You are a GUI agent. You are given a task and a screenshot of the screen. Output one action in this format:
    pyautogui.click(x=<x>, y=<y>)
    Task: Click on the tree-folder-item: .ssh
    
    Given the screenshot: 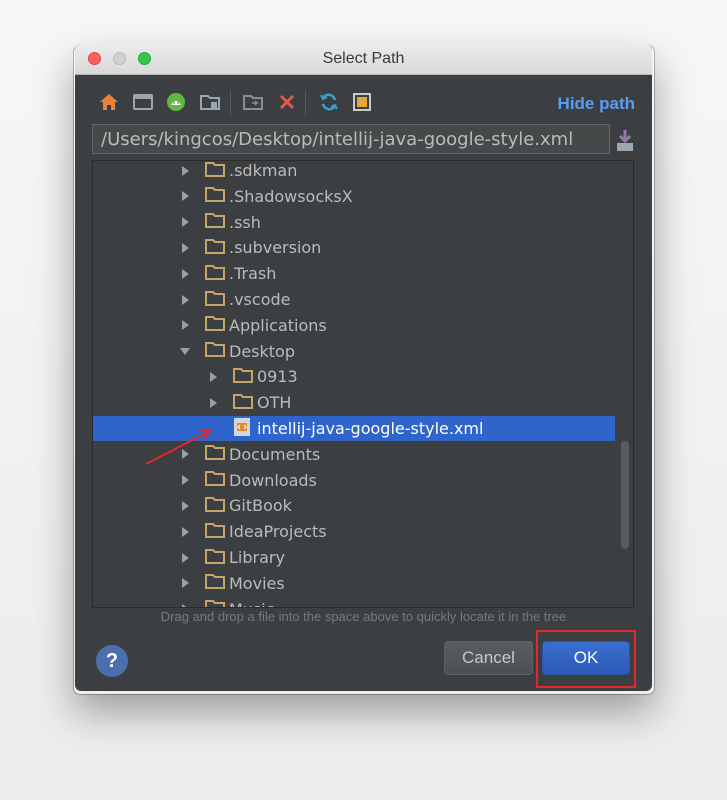 What is the action you would take?
    pyautogui.click(x=354, y=222)
    